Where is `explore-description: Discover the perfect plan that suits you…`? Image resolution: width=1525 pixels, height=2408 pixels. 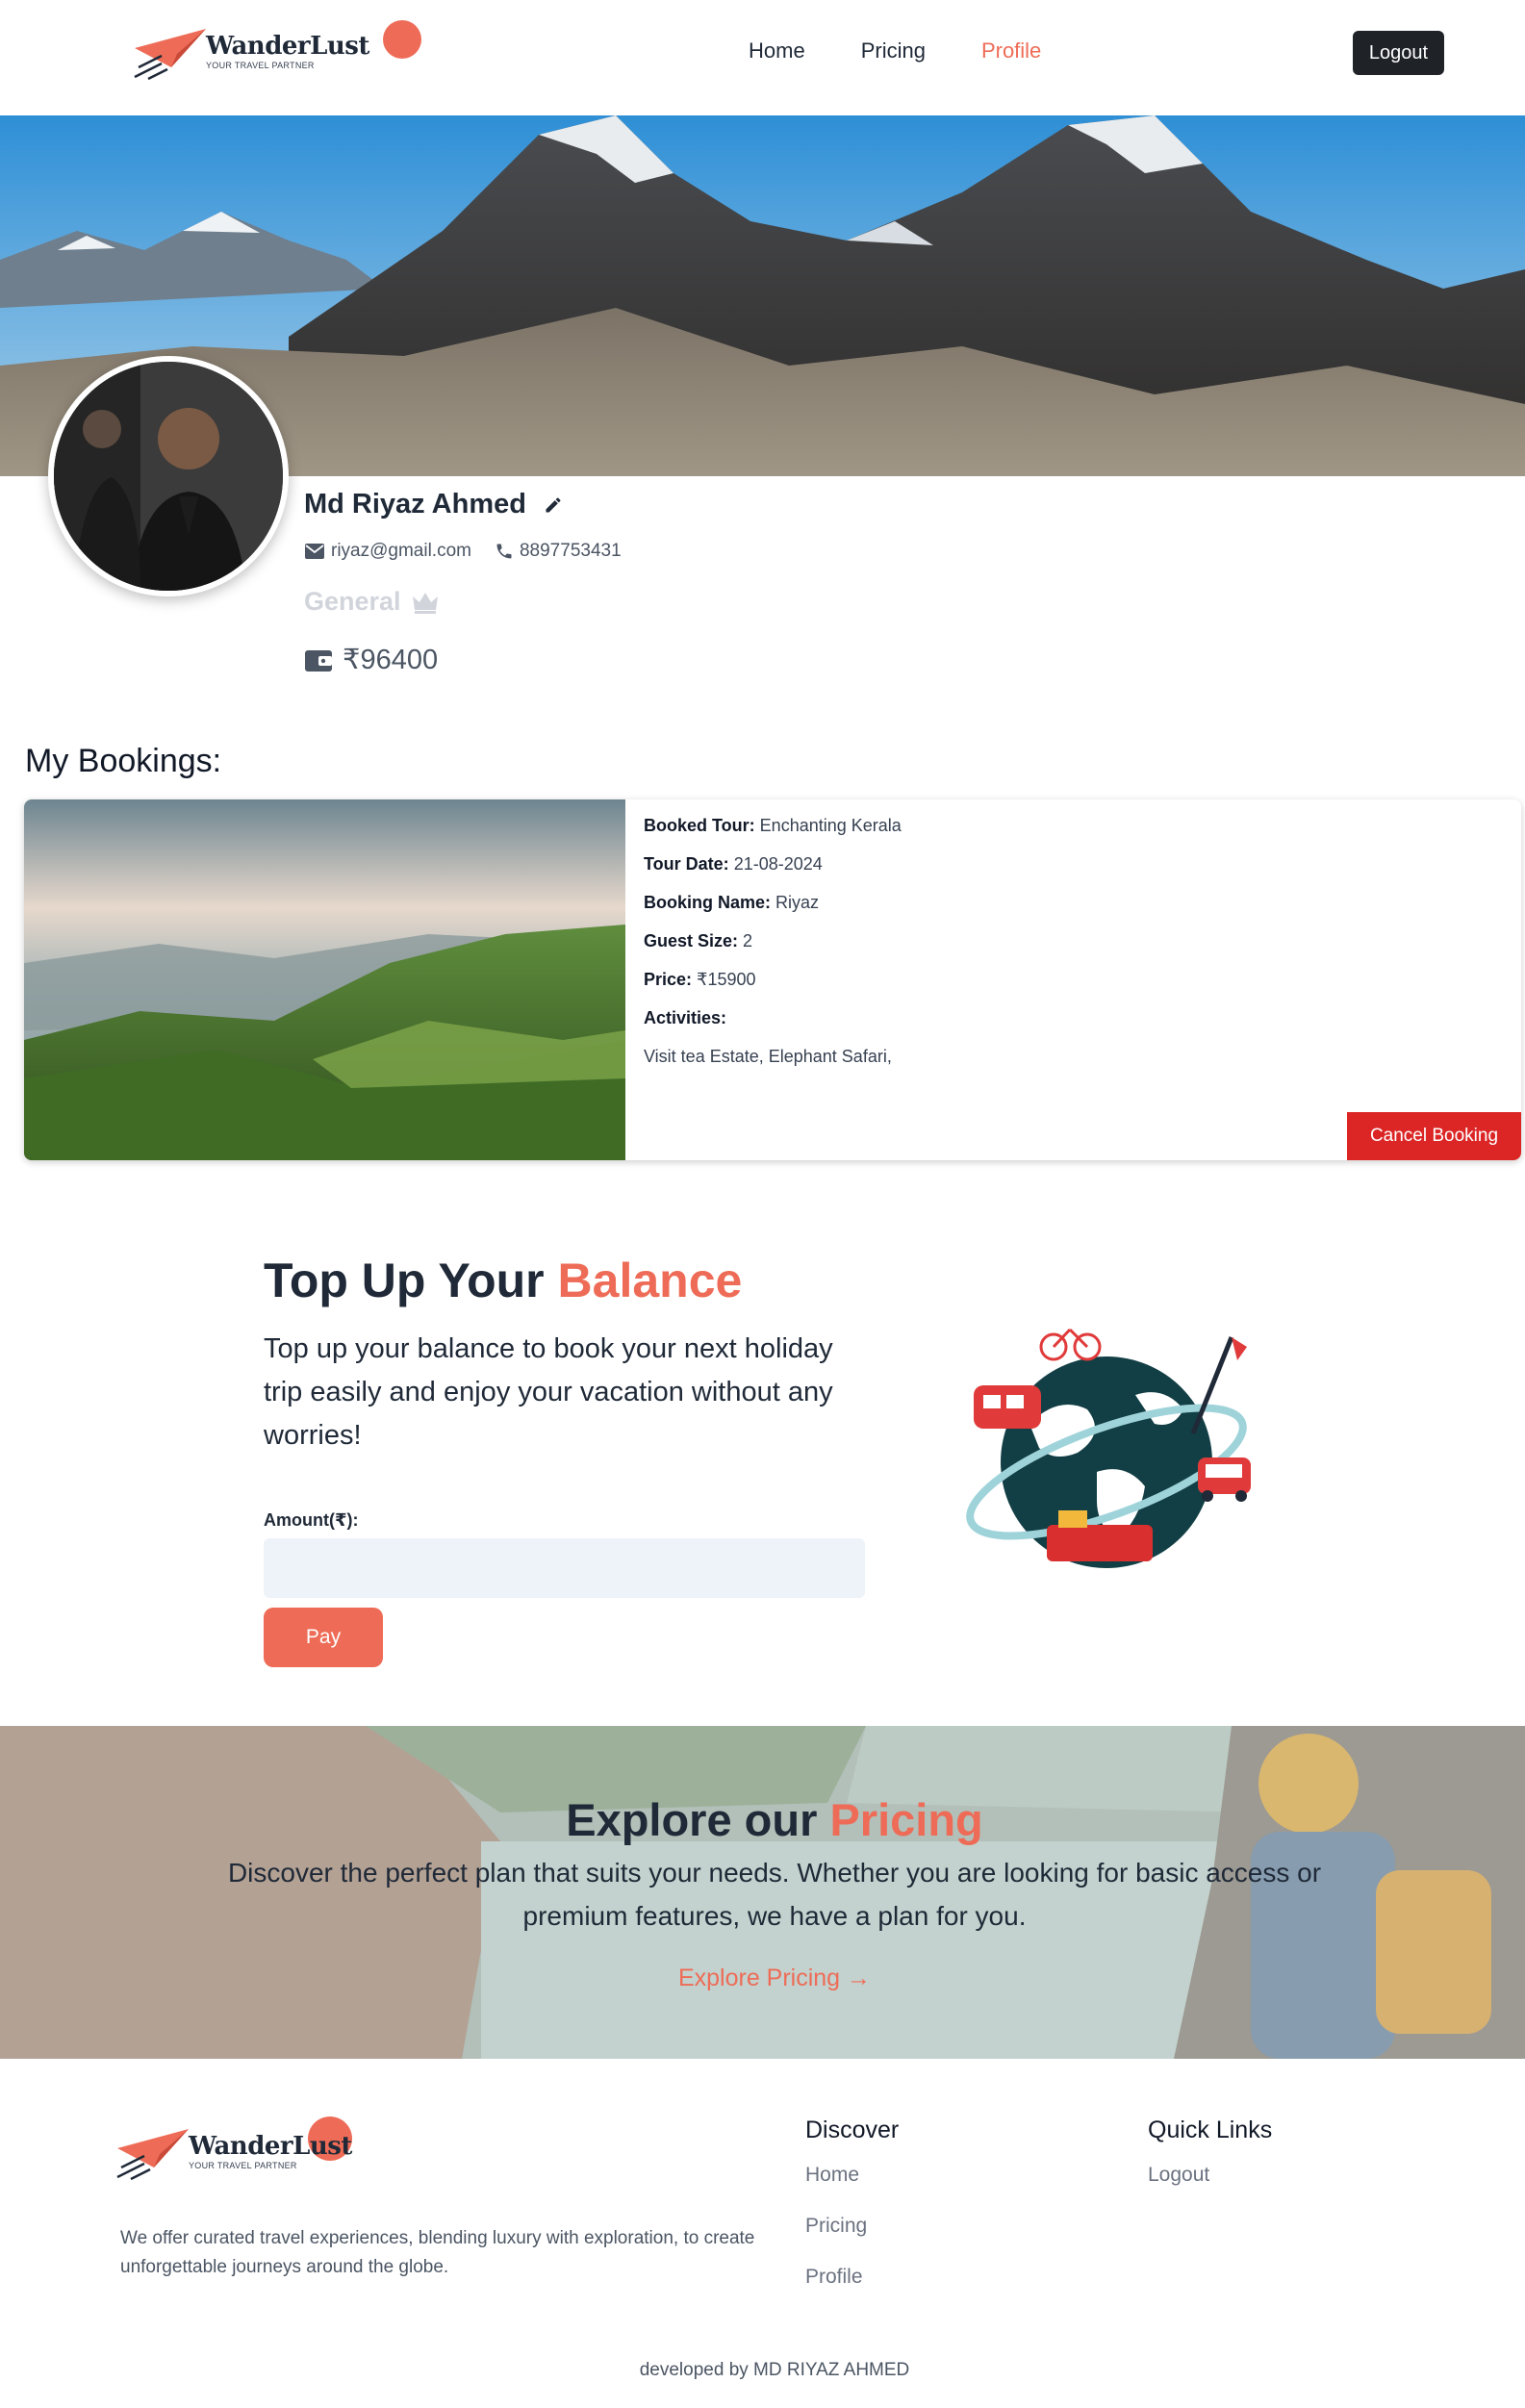
explore-description: Discover the perfect plan that suits you… is located at coordinates (774, 1894).